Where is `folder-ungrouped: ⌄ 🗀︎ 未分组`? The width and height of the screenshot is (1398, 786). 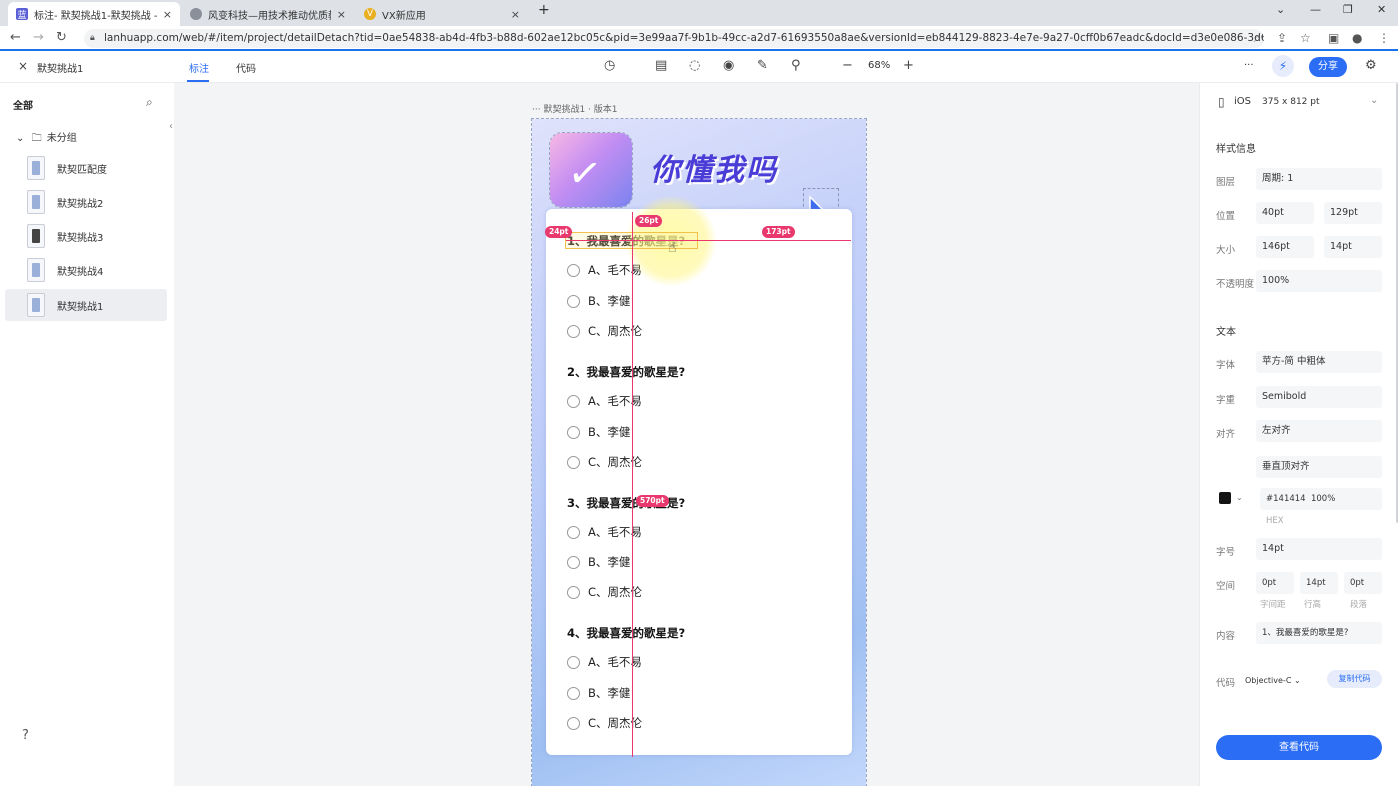
folder-ungrouped: ⌄ 🗀︎ 未分组 is located at coordinates (46, 138).